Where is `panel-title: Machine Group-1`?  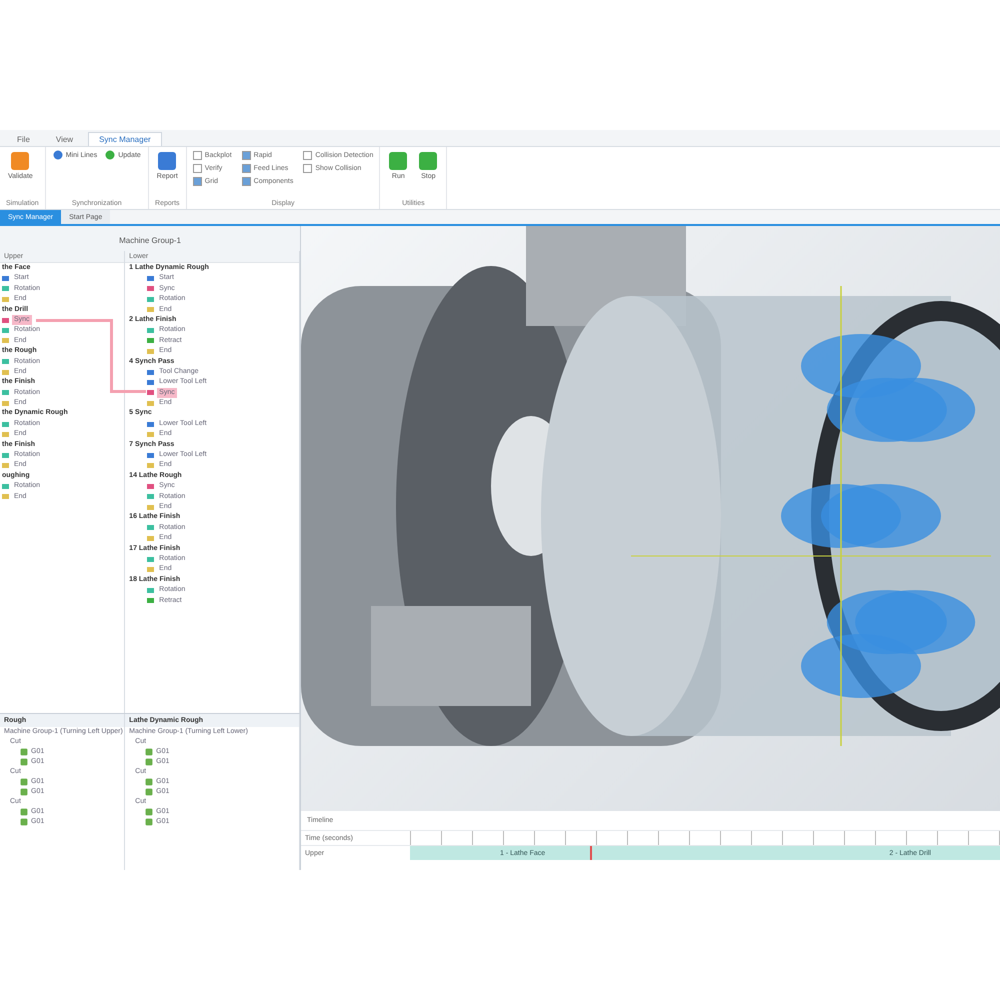 panel-title: Machine Group-1 is located at coordinates (150, 238).